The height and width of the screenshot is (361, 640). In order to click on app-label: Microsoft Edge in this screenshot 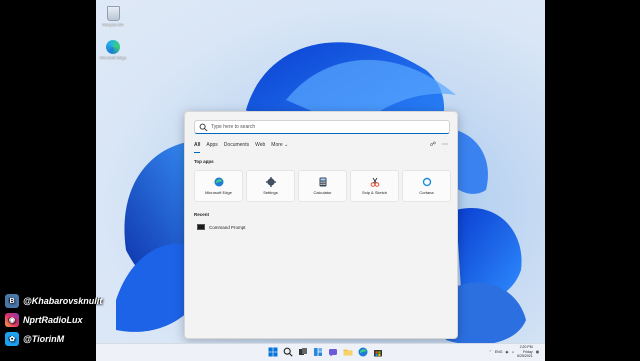, I will do `click(218, 192)`.